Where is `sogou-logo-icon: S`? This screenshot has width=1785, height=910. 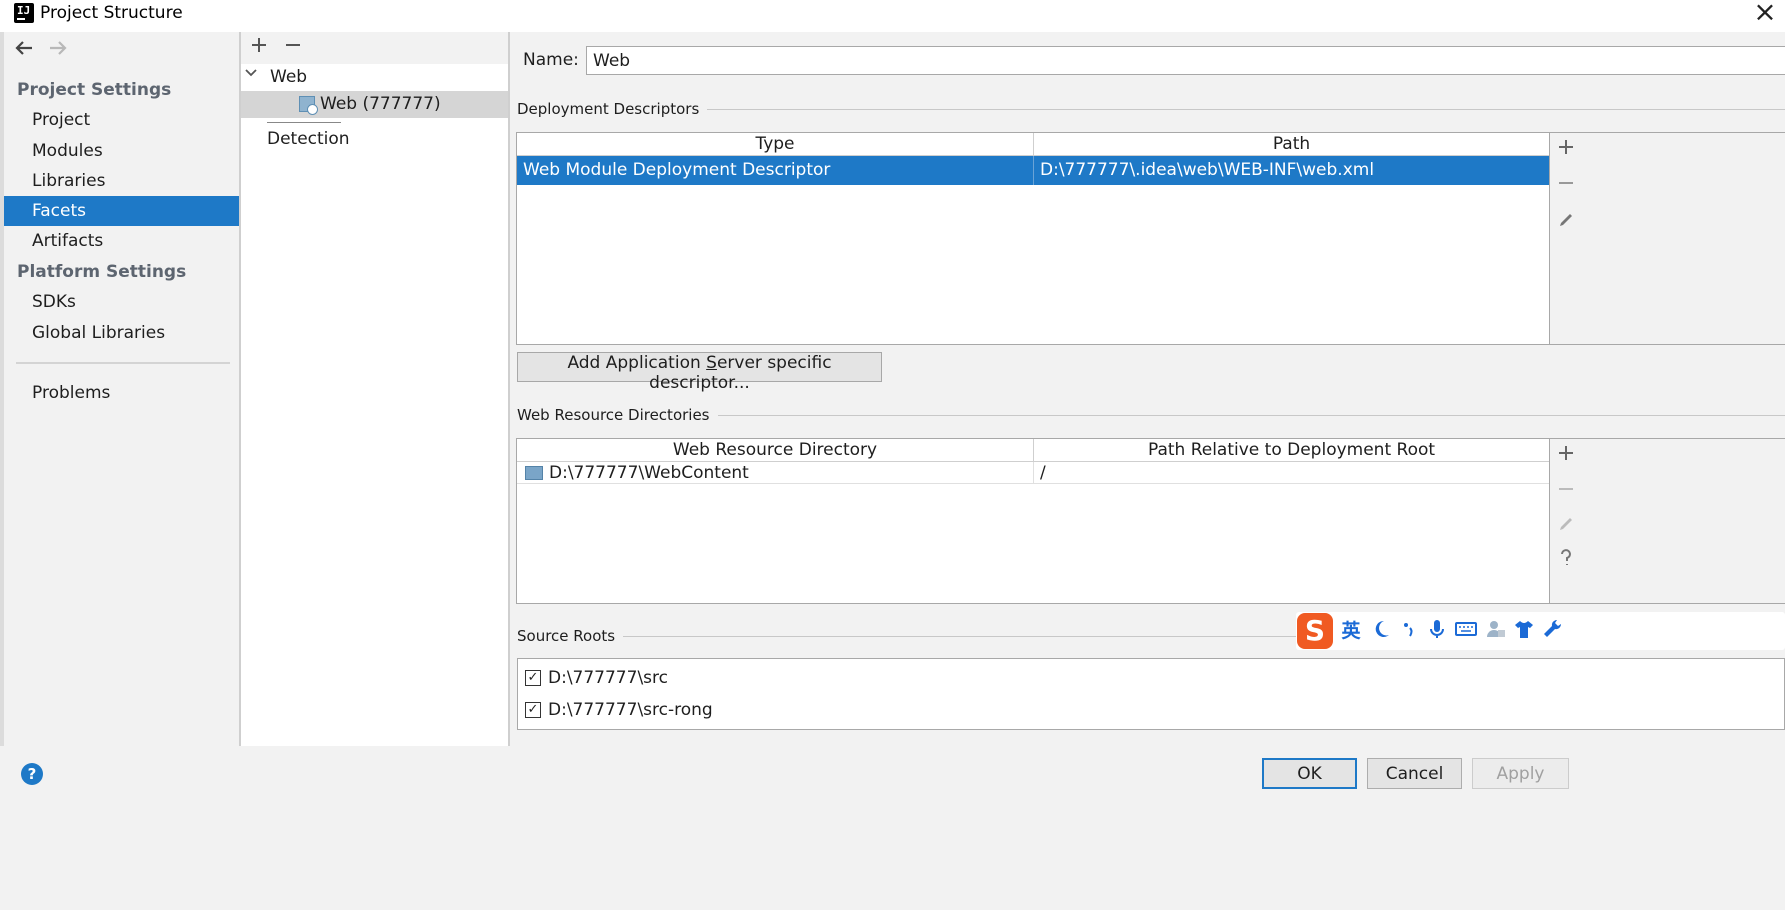 sogou-logo-icon: S is located at coordinates (1315, 631).